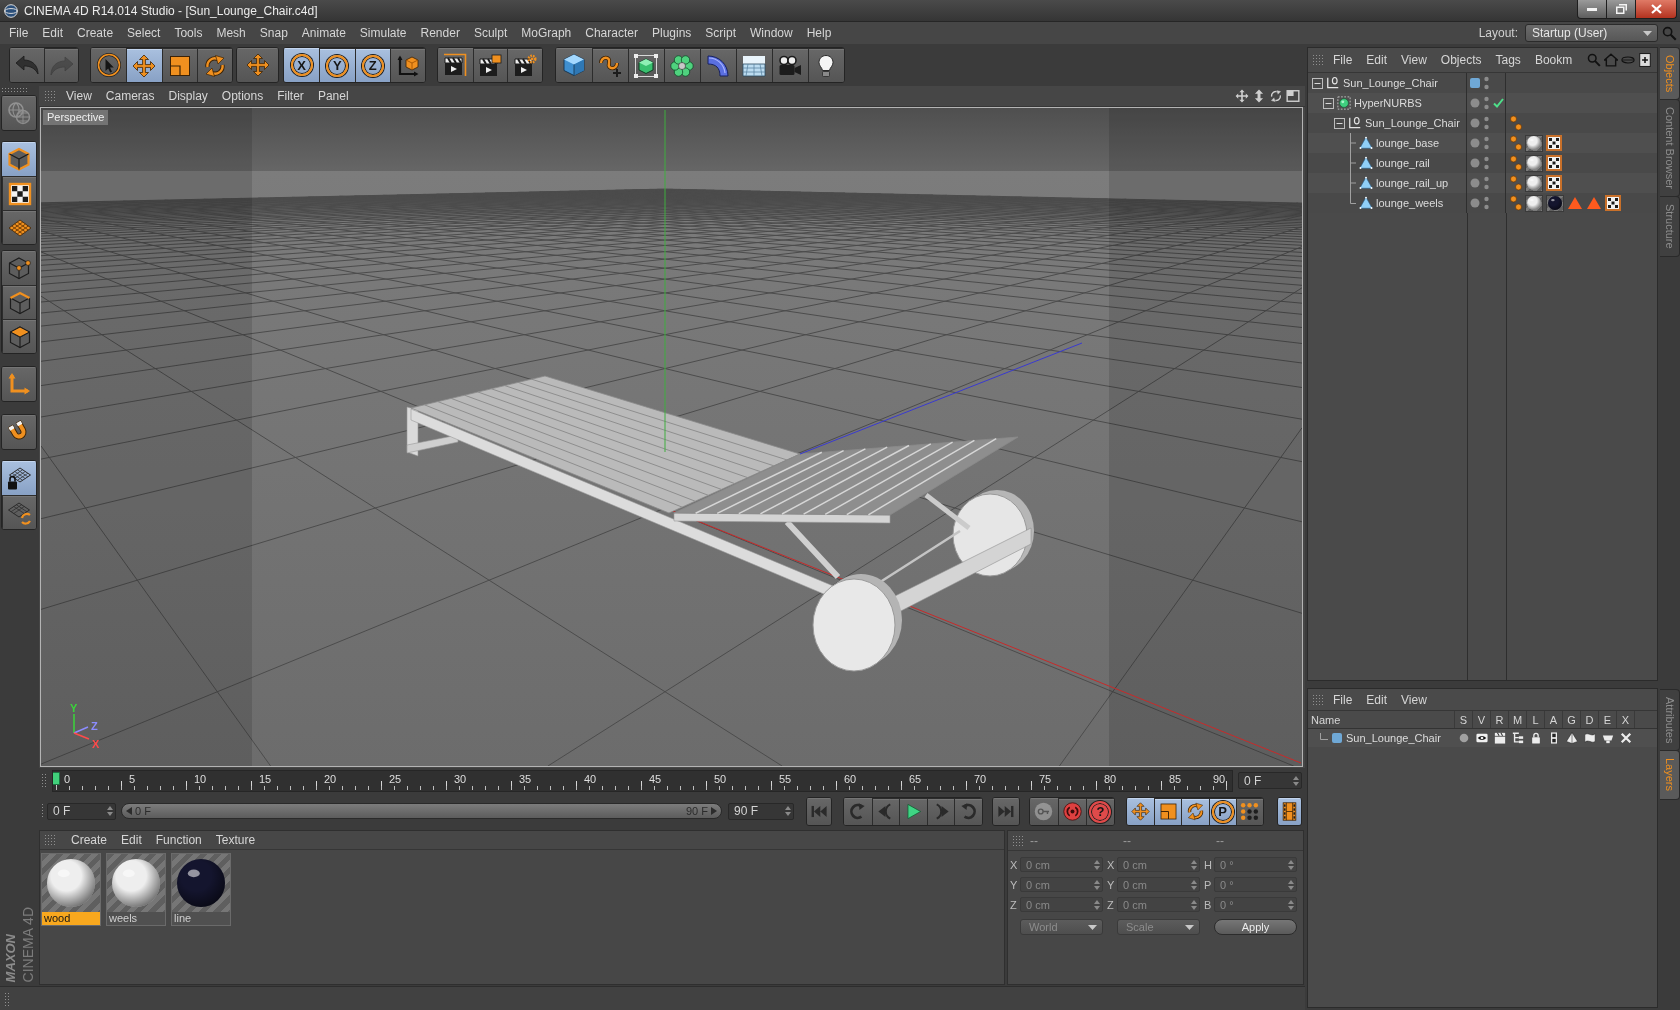 Image resolution: width=1680 pixels, height=1010 pixels. Describe the element at coordinates (242, 96) in the screenshot. I see `menu-item: Options` at that location.